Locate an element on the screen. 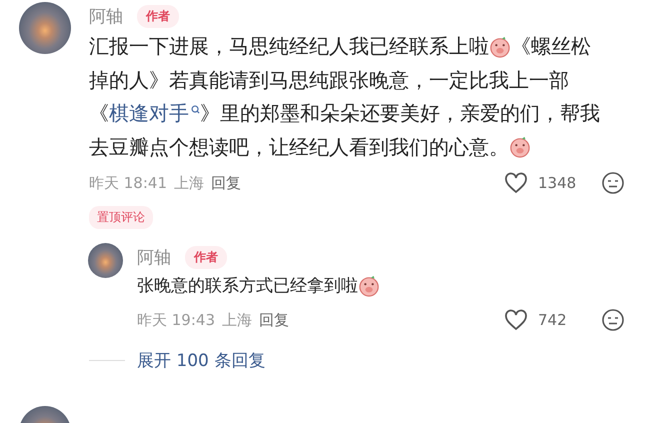  reply-text: 张晚意的联系方式已经拿到啦 is located at coordinates (247, 286).